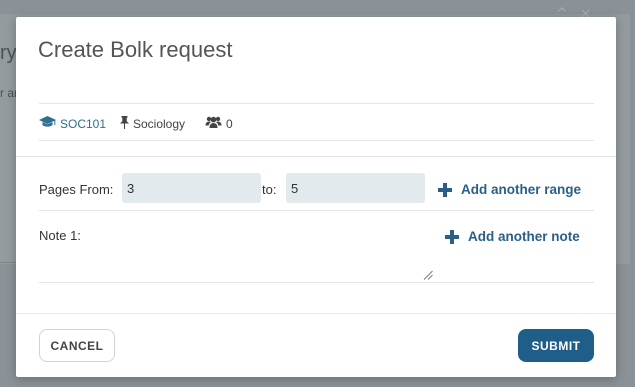 This screenshot has height=387, width=635. What do you see at coordinates (236, 260) in the screenshot?
I see `note-textarea` at bounding box center [236, 260].